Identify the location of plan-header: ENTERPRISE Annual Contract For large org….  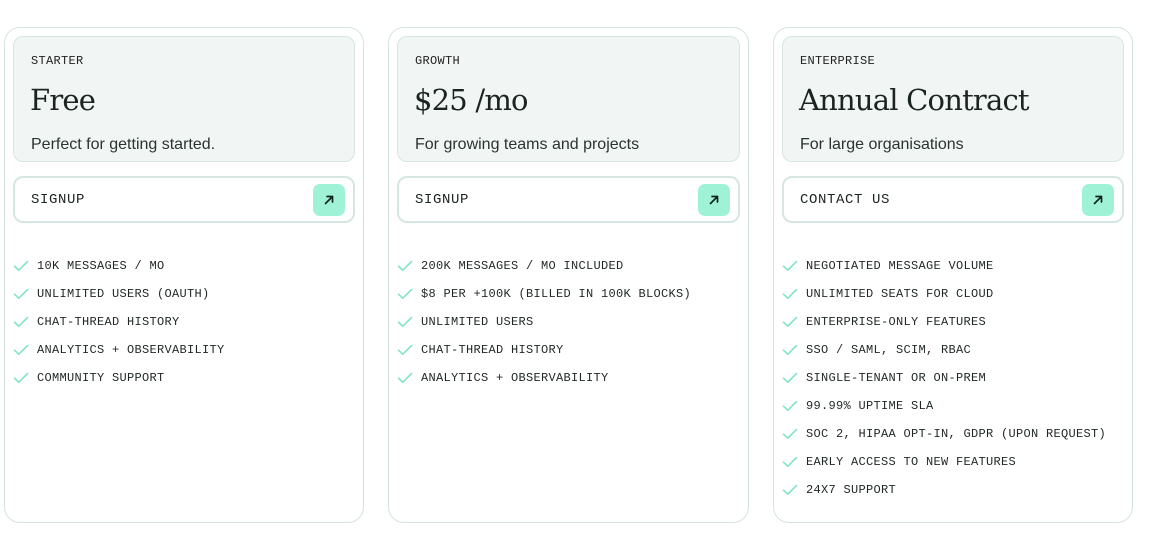
(953, 99).